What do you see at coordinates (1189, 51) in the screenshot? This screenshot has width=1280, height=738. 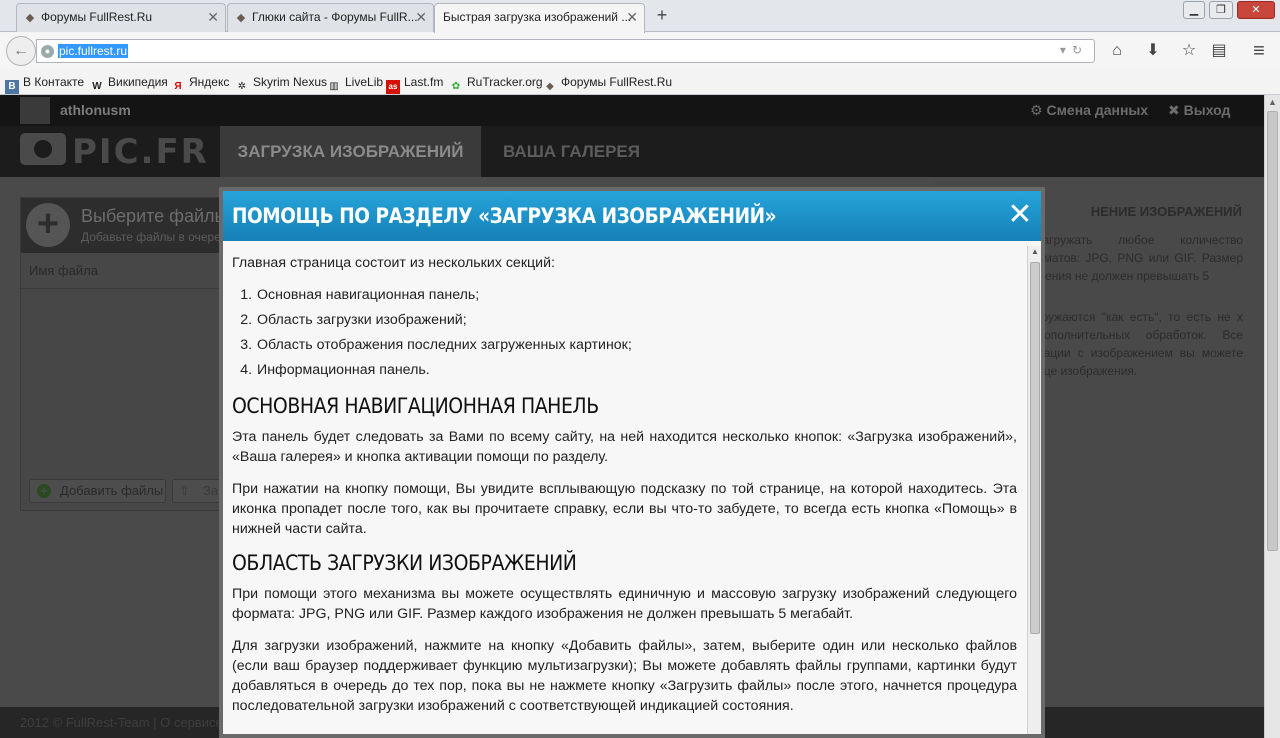 I see `star-icon: ☆` at bounding box center [1189, 51].